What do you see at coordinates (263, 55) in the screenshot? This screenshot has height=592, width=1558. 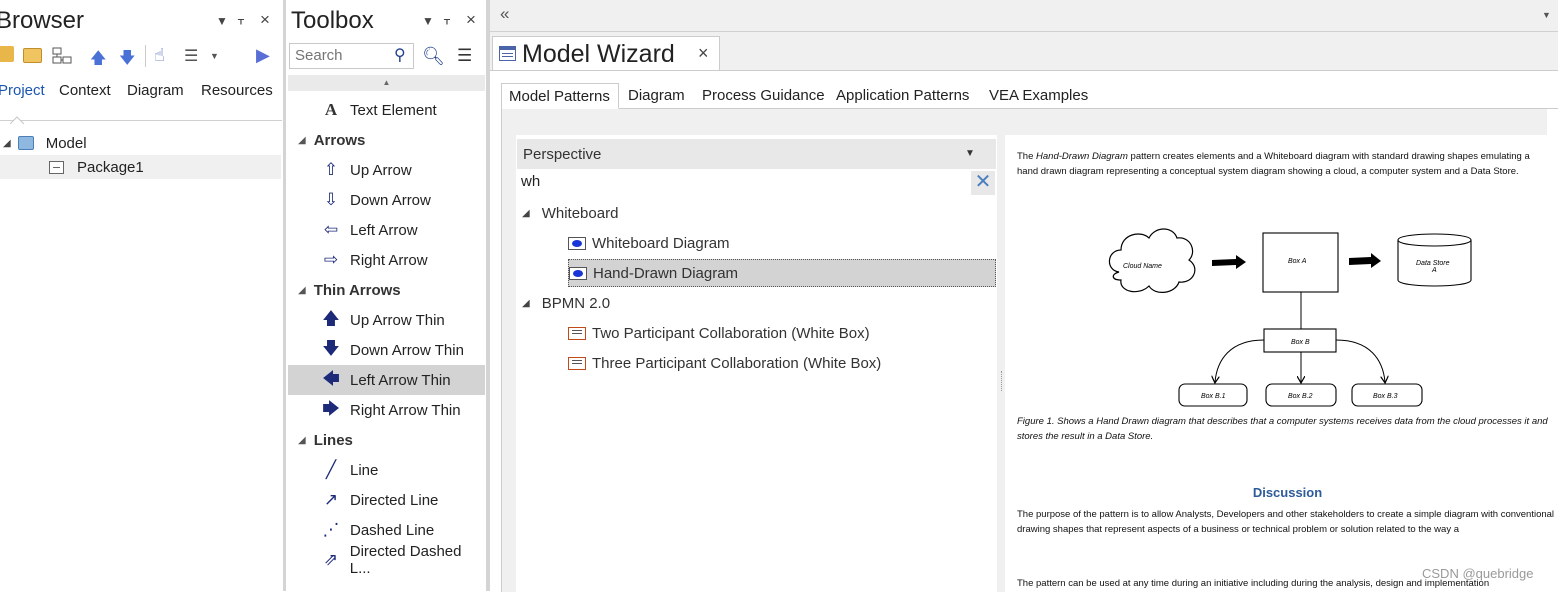 I see `play-icon: ▶` at bounding box center [263, 55].